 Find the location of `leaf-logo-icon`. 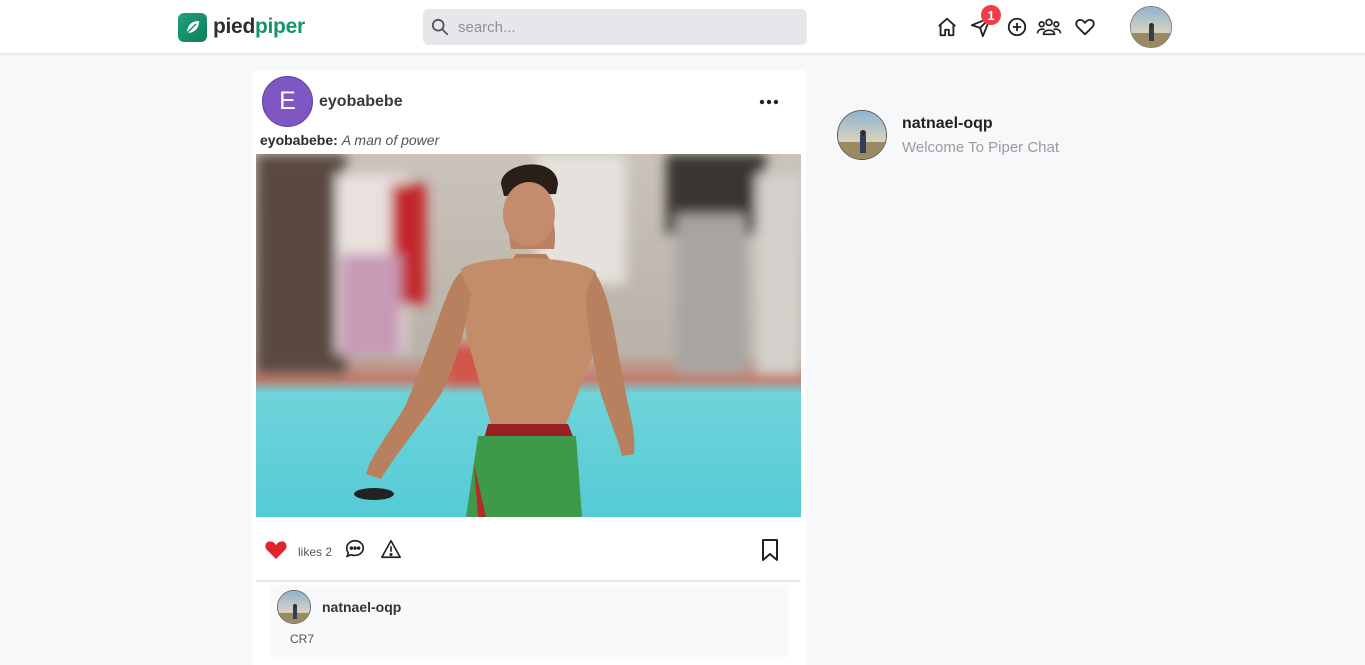

leaf-logo-icon is located at coordinates (192, 27).